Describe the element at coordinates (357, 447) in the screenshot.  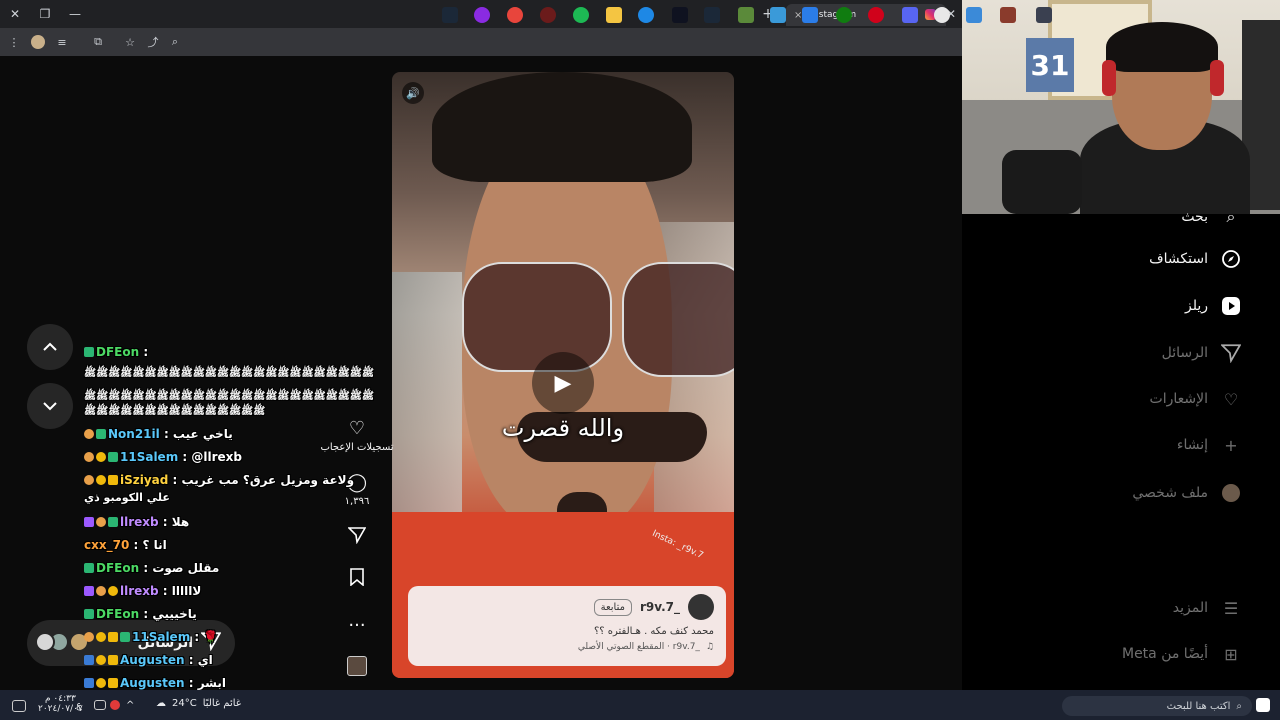
I see `likes-label: تسجيلات الإعجاب` at that location.